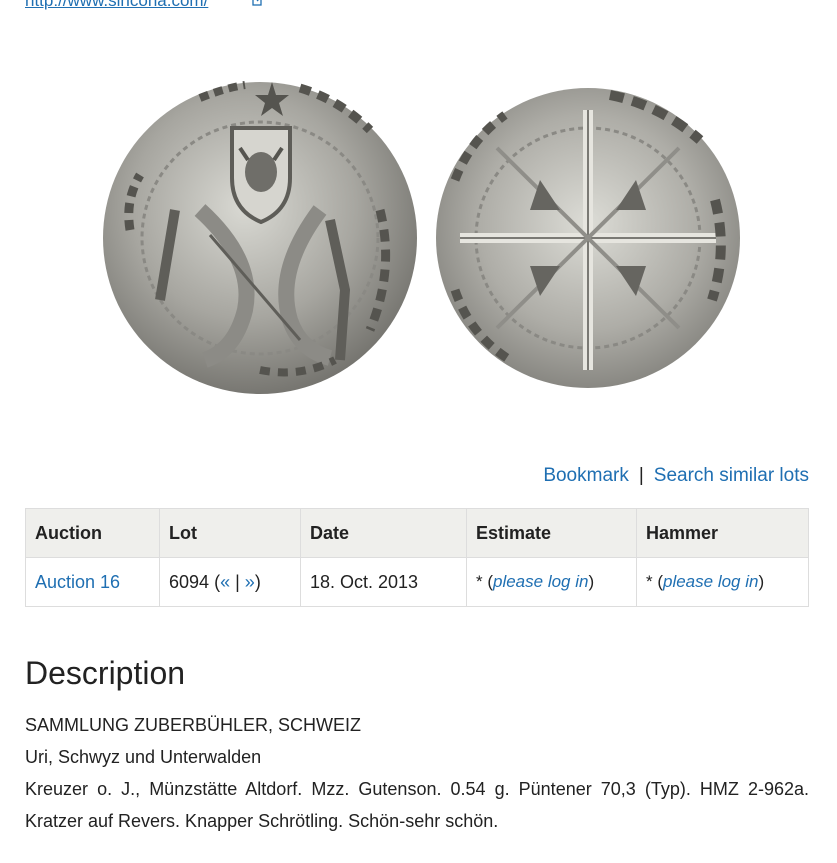 The image size is (837, 863). Describe the element at coordinates (731, 475) in the screenshot. I see `search-similar-lots-link: Search similar lots` at that location.